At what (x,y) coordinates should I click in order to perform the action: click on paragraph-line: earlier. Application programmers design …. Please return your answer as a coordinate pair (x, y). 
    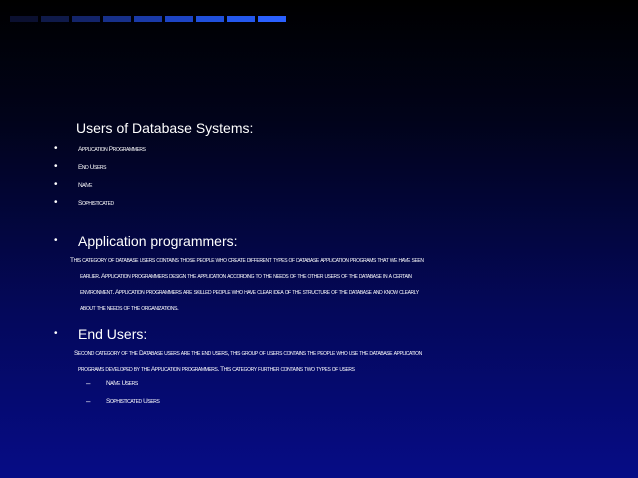
    Looking at the image, I should click on (246, 276).